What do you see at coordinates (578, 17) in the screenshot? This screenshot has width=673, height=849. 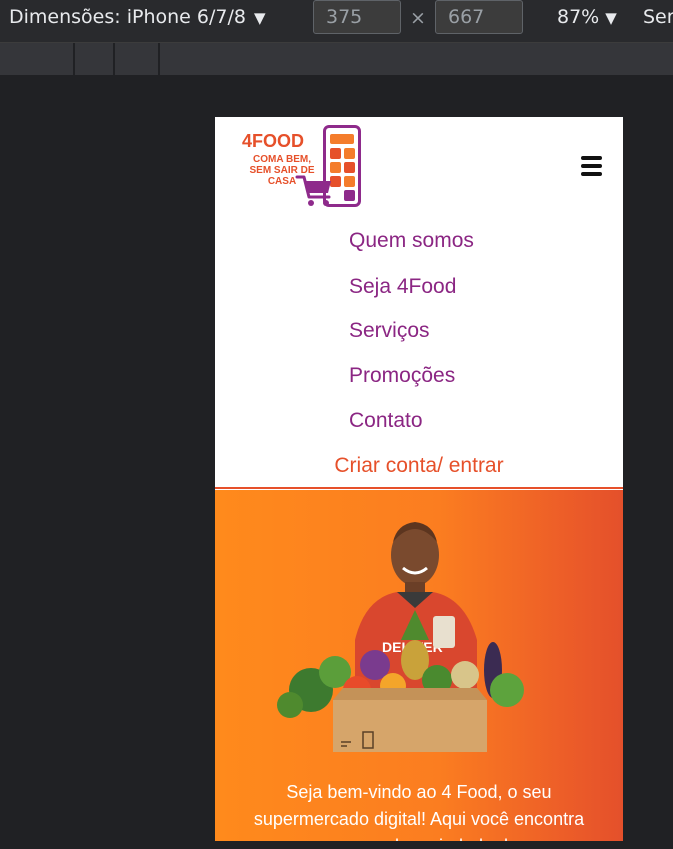 I see `zoom-label: 87%` at bounding box center [578, 17].